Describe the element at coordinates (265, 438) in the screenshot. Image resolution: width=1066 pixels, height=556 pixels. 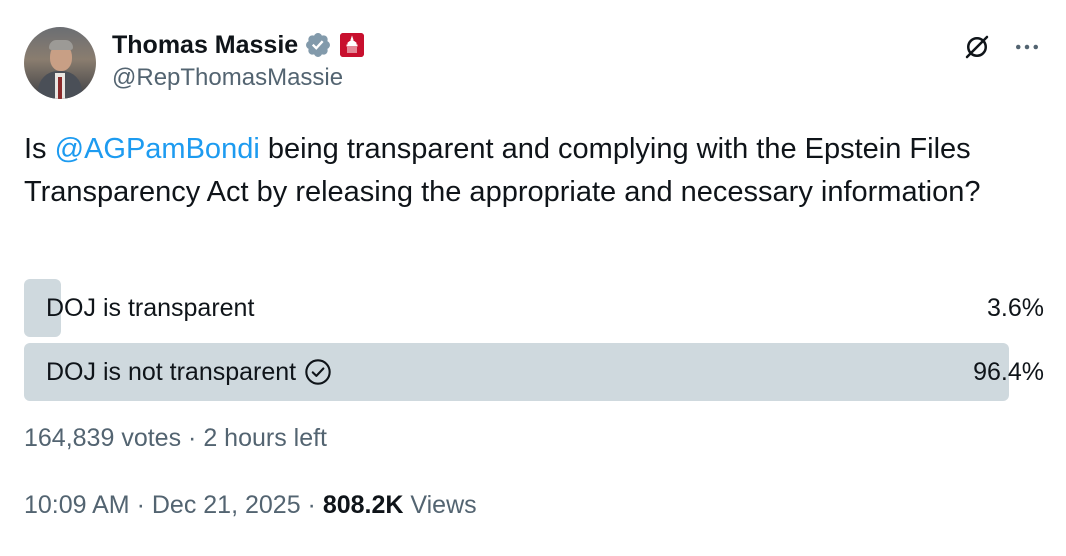
I see `poll-time-left: 2 hours left` at that location.